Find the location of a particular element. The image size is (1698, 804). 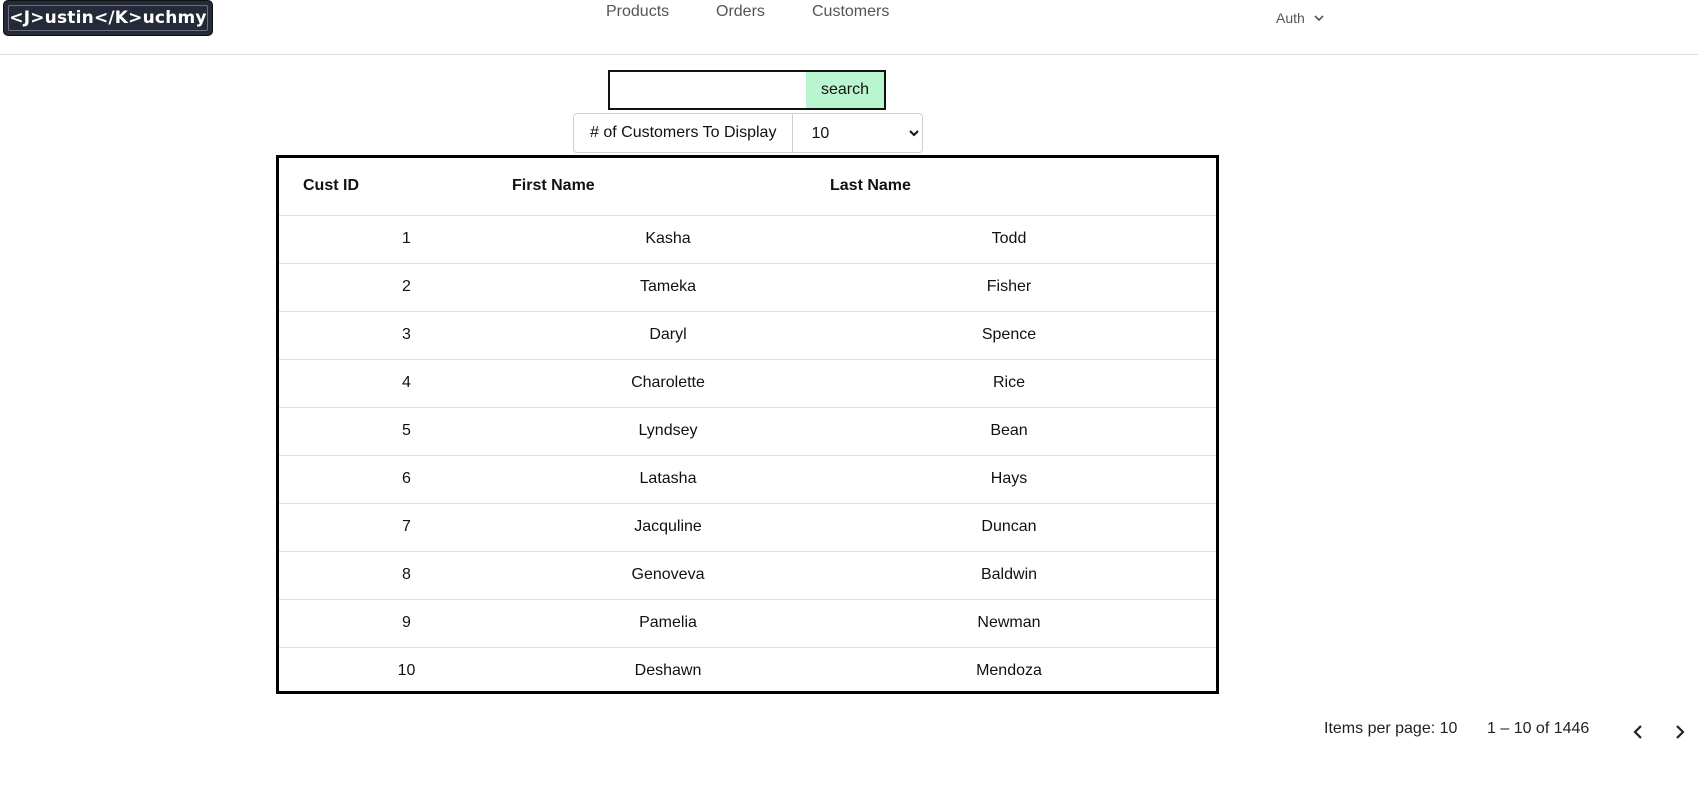

cell-last-name: Newman is located at coordinates (1009, 622).